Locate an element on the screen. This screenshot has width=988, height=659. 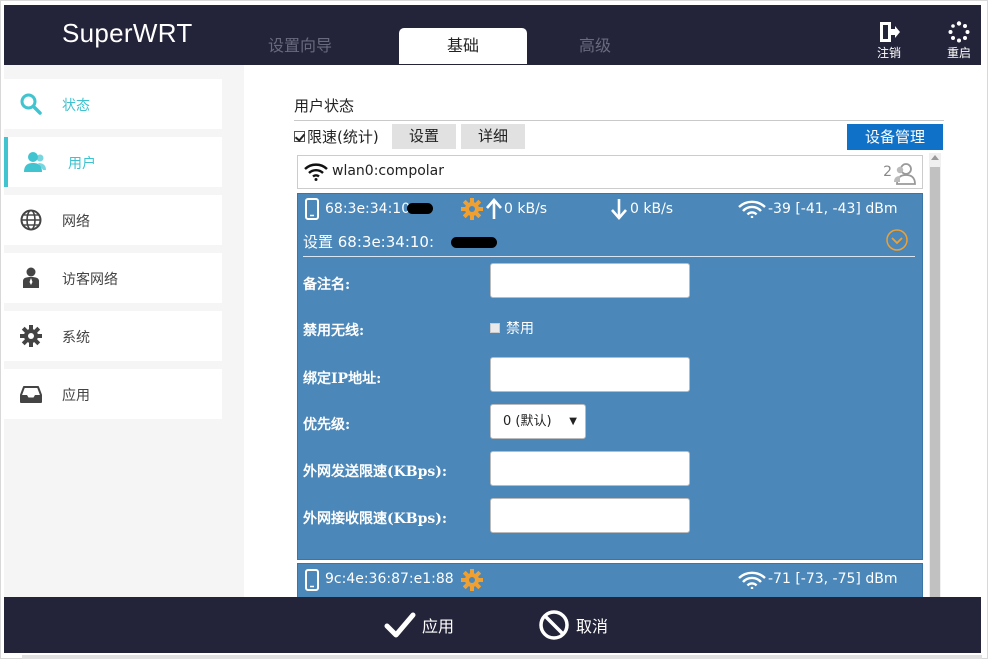
vertical-scrollbar is located at coordinates (935, 375).